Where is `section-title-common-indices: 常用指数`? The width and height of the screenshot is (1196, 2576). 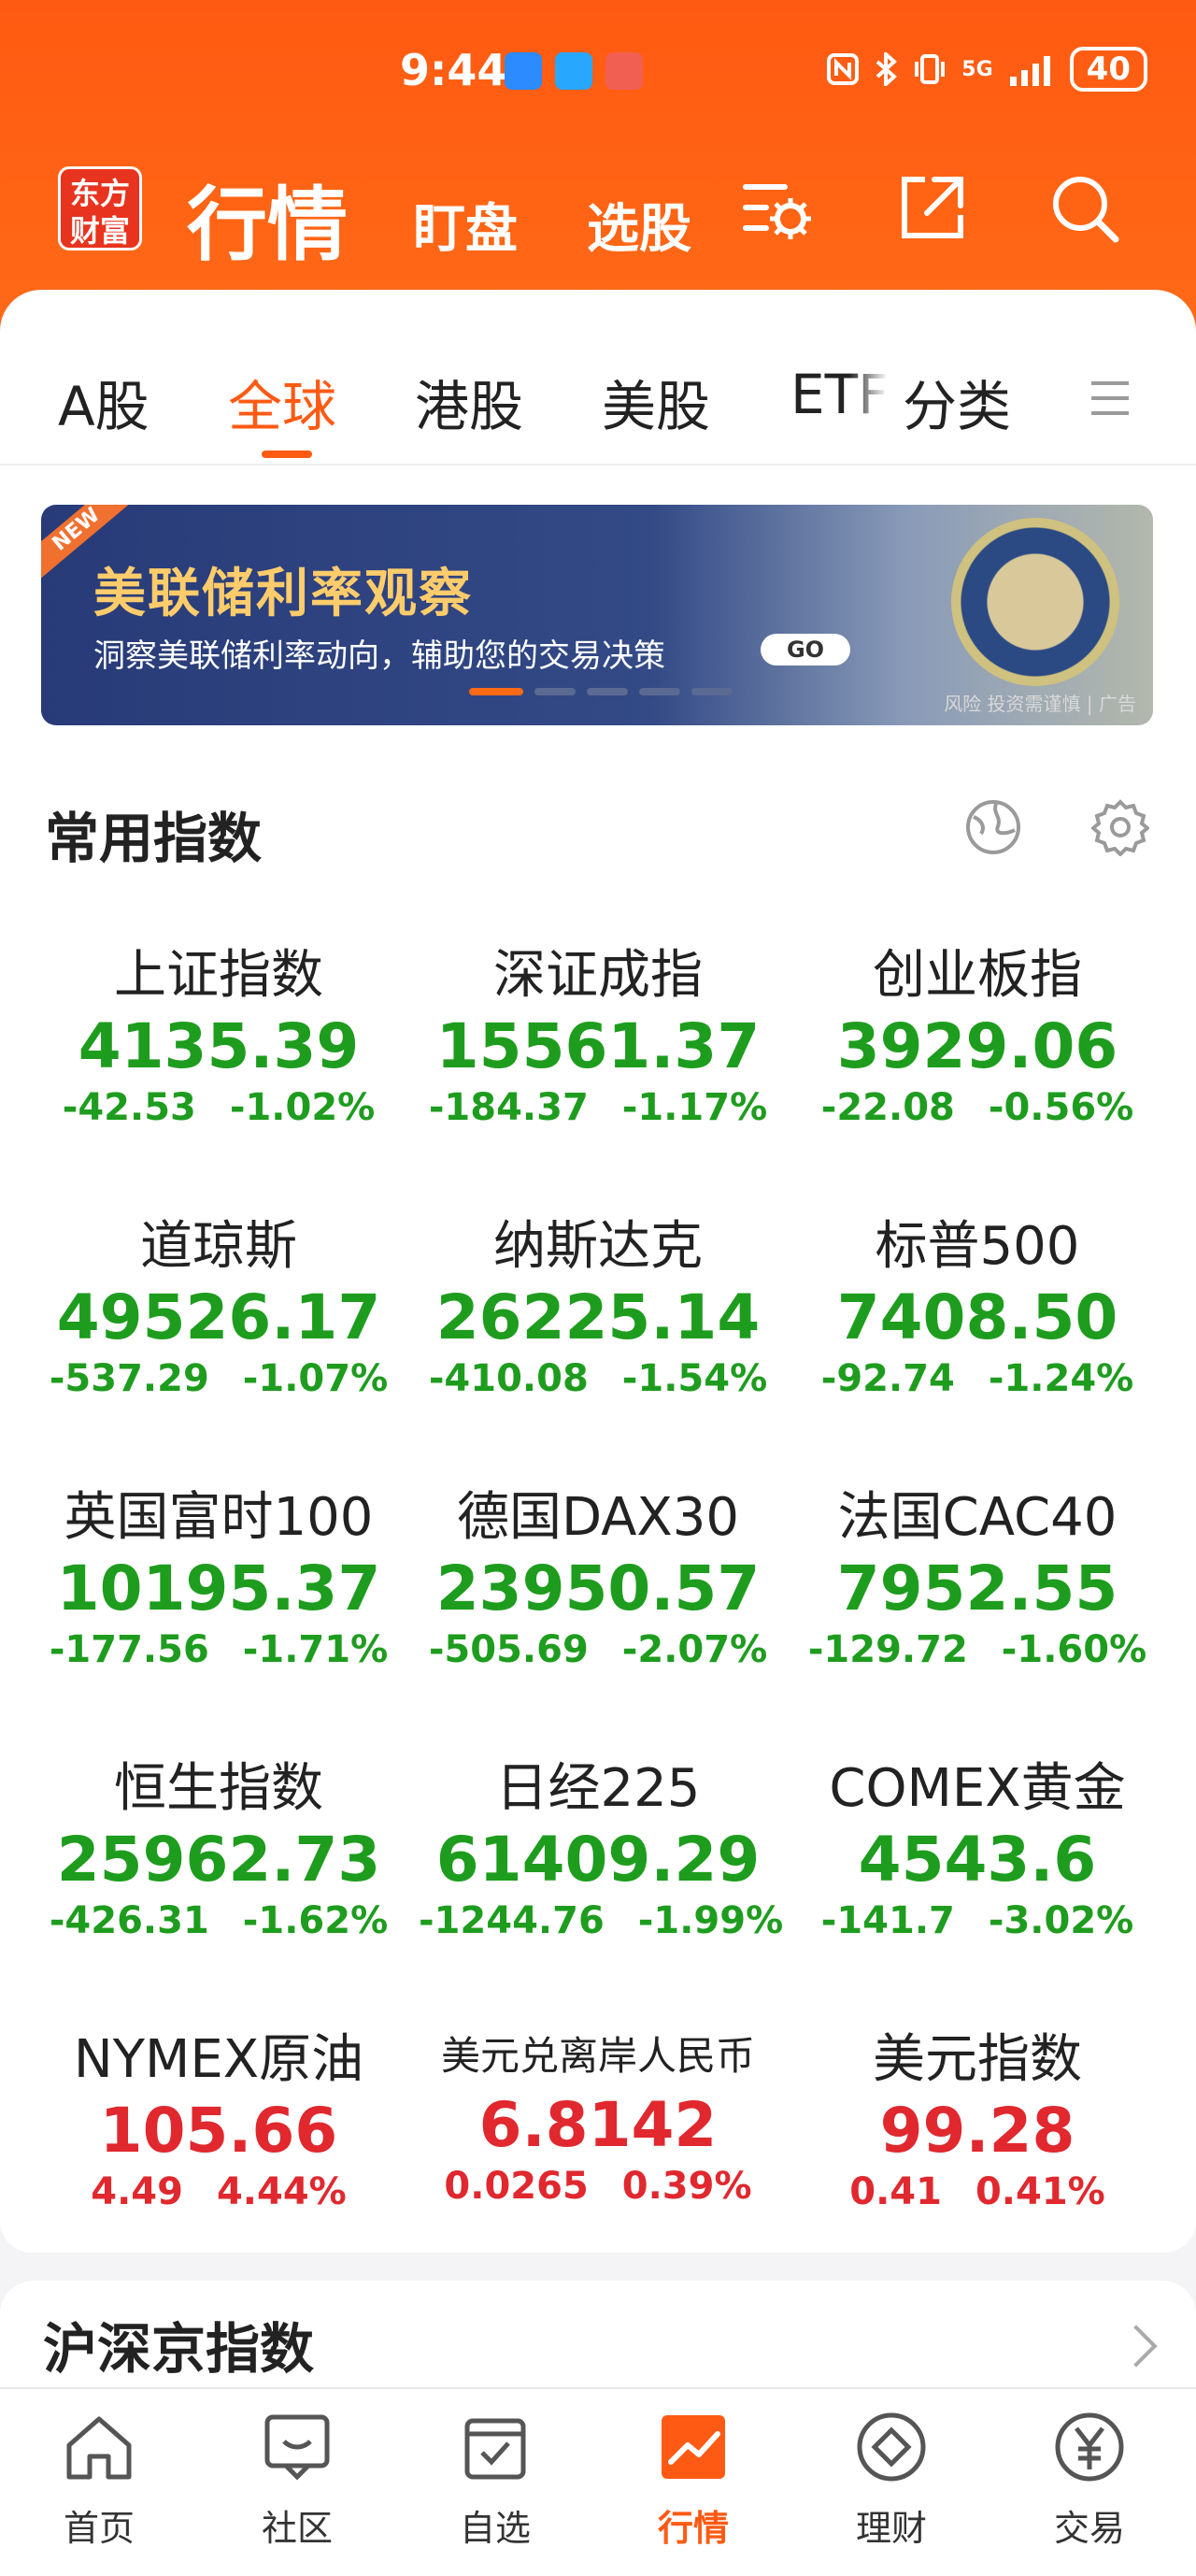 section-title-common-indices: 常用指数 is located at coordinates (154, 838).